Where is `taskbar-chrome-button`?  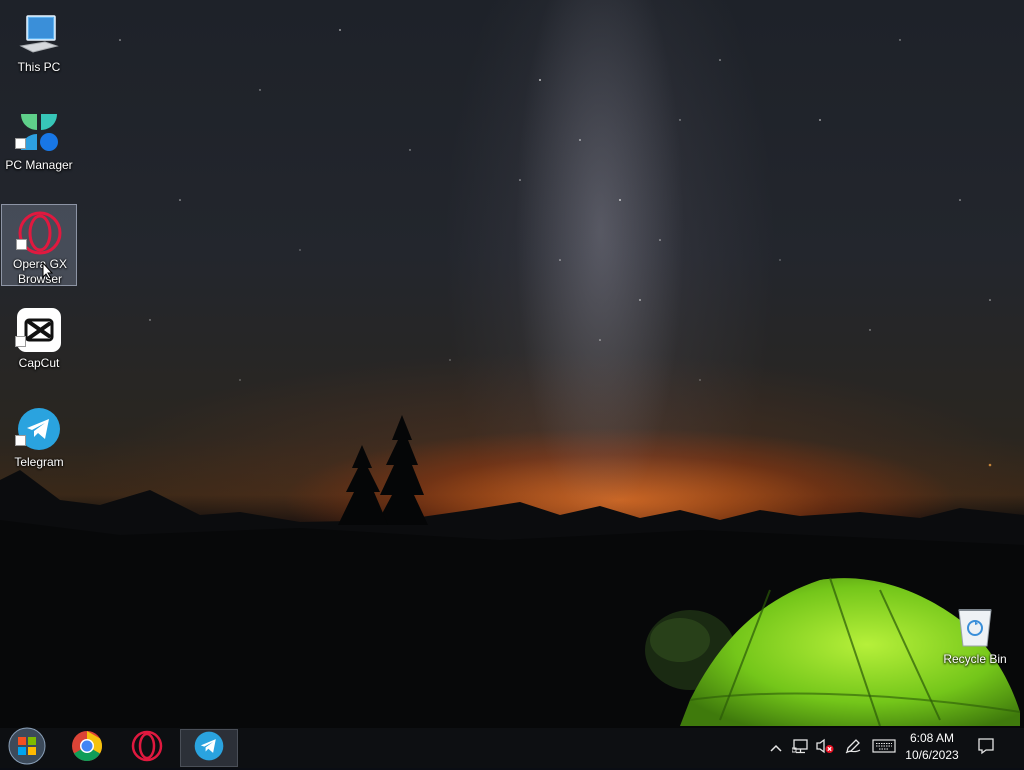 taskbar-chrome-button is located at coordinates (87, 748).